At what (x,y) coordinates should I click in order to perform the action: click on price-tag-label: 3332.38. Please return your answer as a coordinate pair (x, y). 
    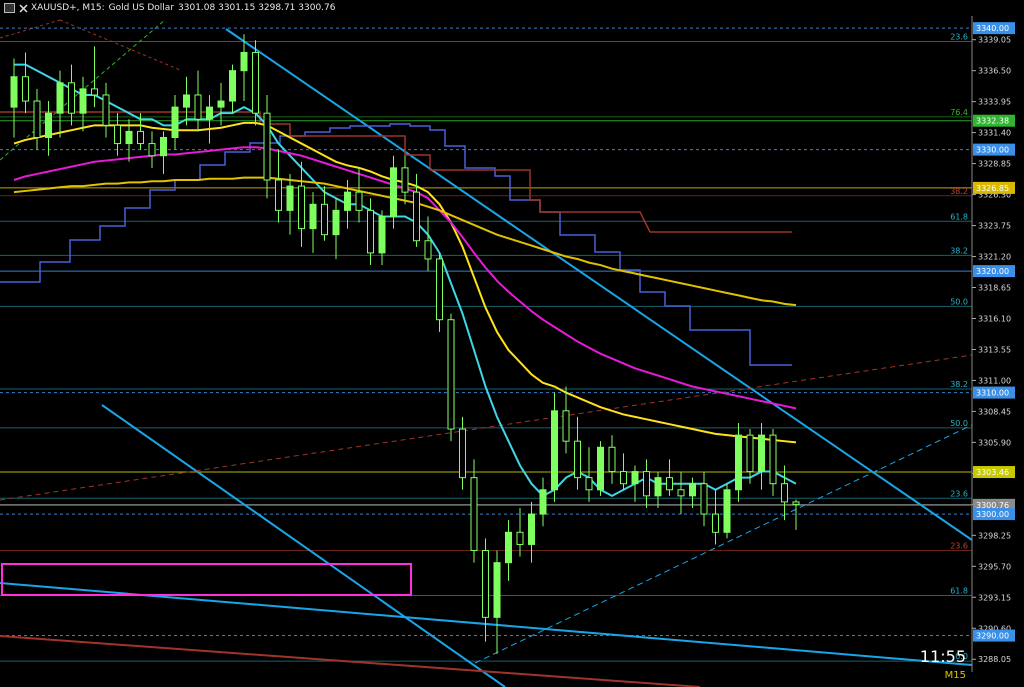
    Looking at the image, I should click on (992, 121).